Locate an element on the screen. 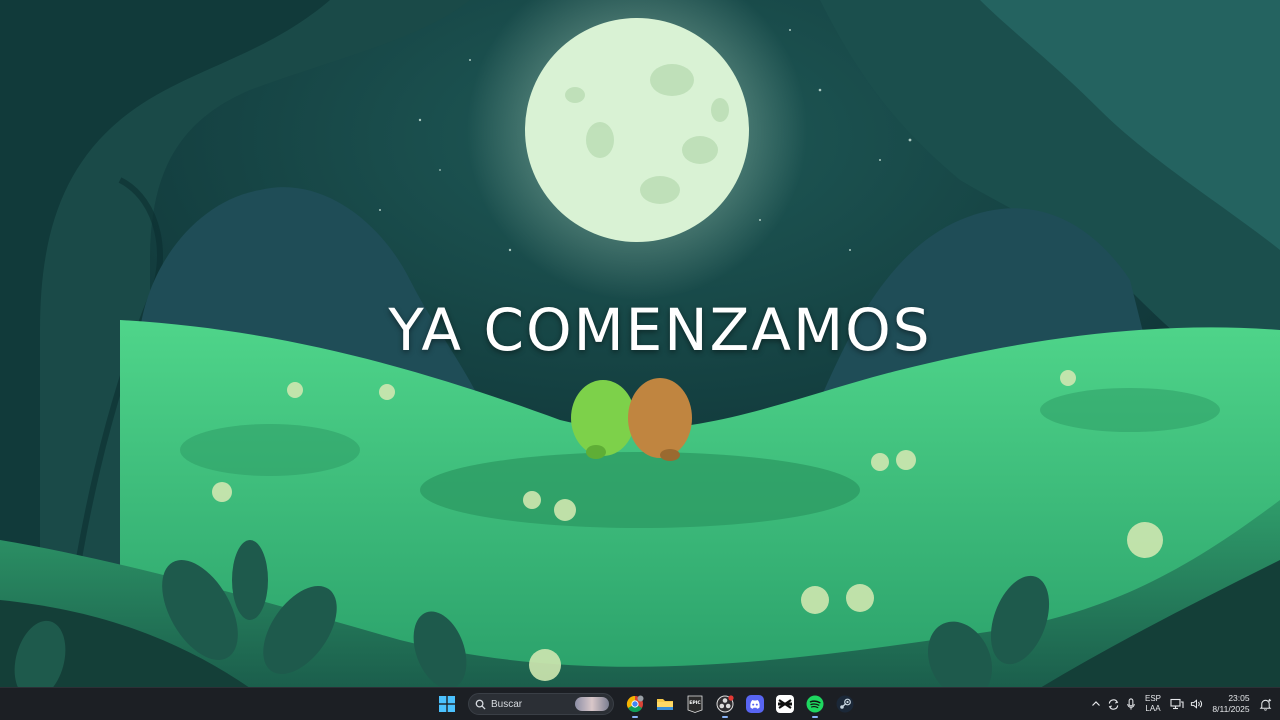  taskbar-app-capcut is located at coordinates (785, 704).